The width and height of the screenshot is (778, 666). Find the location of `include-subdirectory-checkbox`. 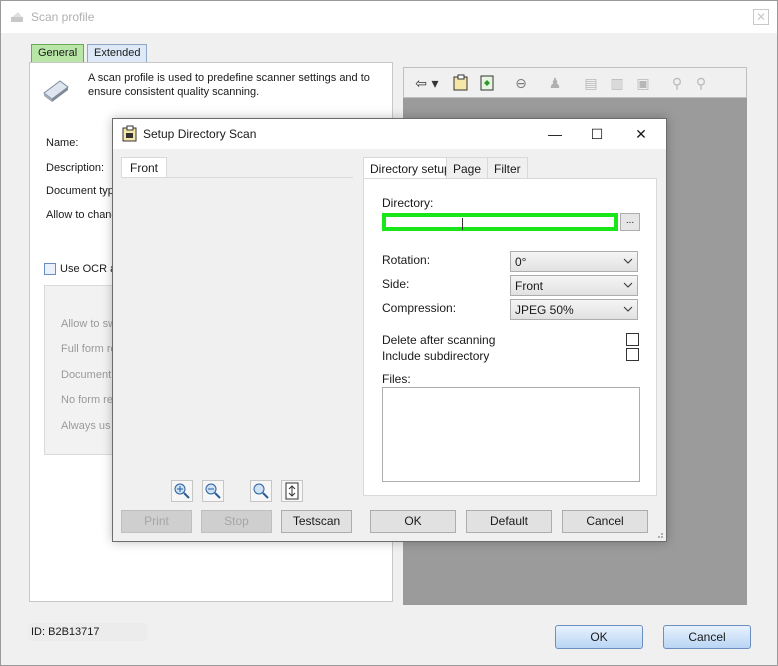

include-subdirectory-checkbox is located at coordinates (632, 354).